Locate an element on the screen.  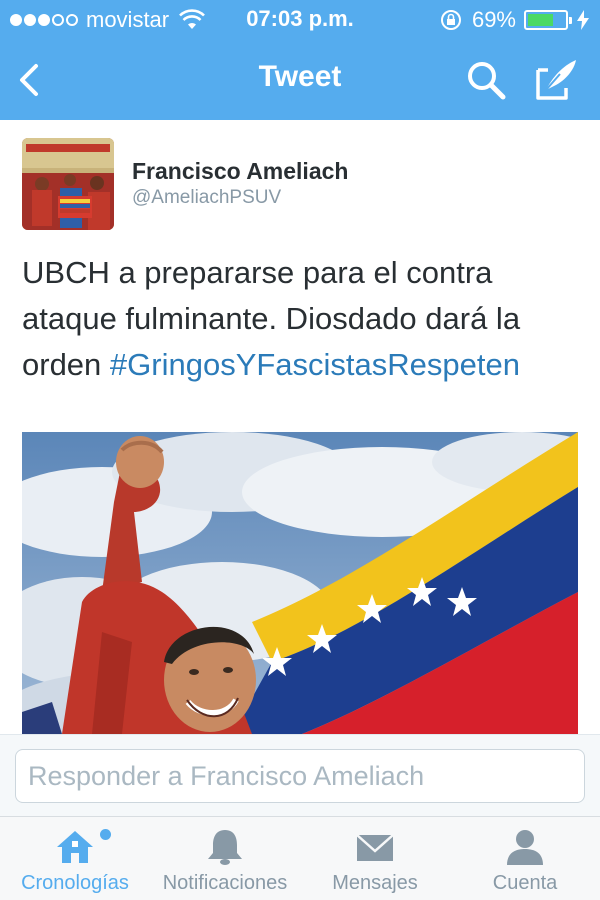
tab-label: Cronologías is located at coordinates (75, 883).